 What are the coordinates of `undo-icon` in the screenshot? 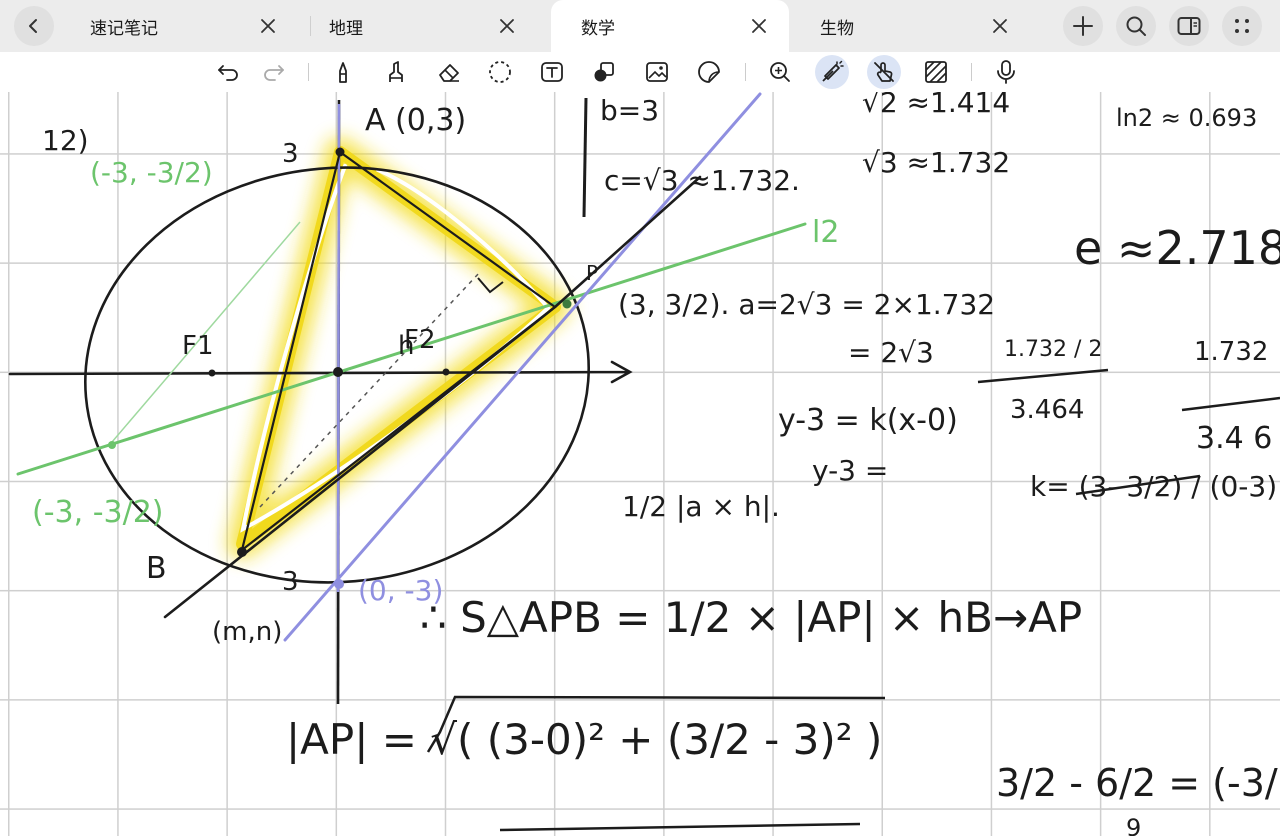 It's located at (228, 73).